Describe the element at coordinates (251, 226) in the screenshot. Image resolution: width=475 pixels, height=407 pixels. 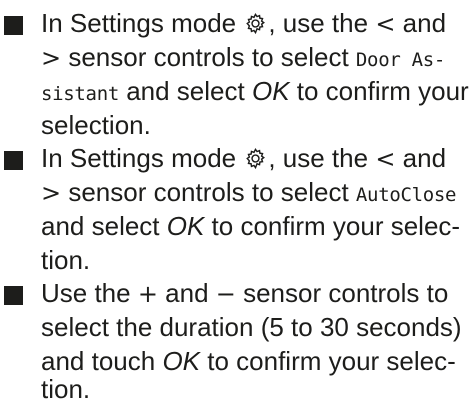
I see `text-line: and select OK to confirm your selec-` at that location.